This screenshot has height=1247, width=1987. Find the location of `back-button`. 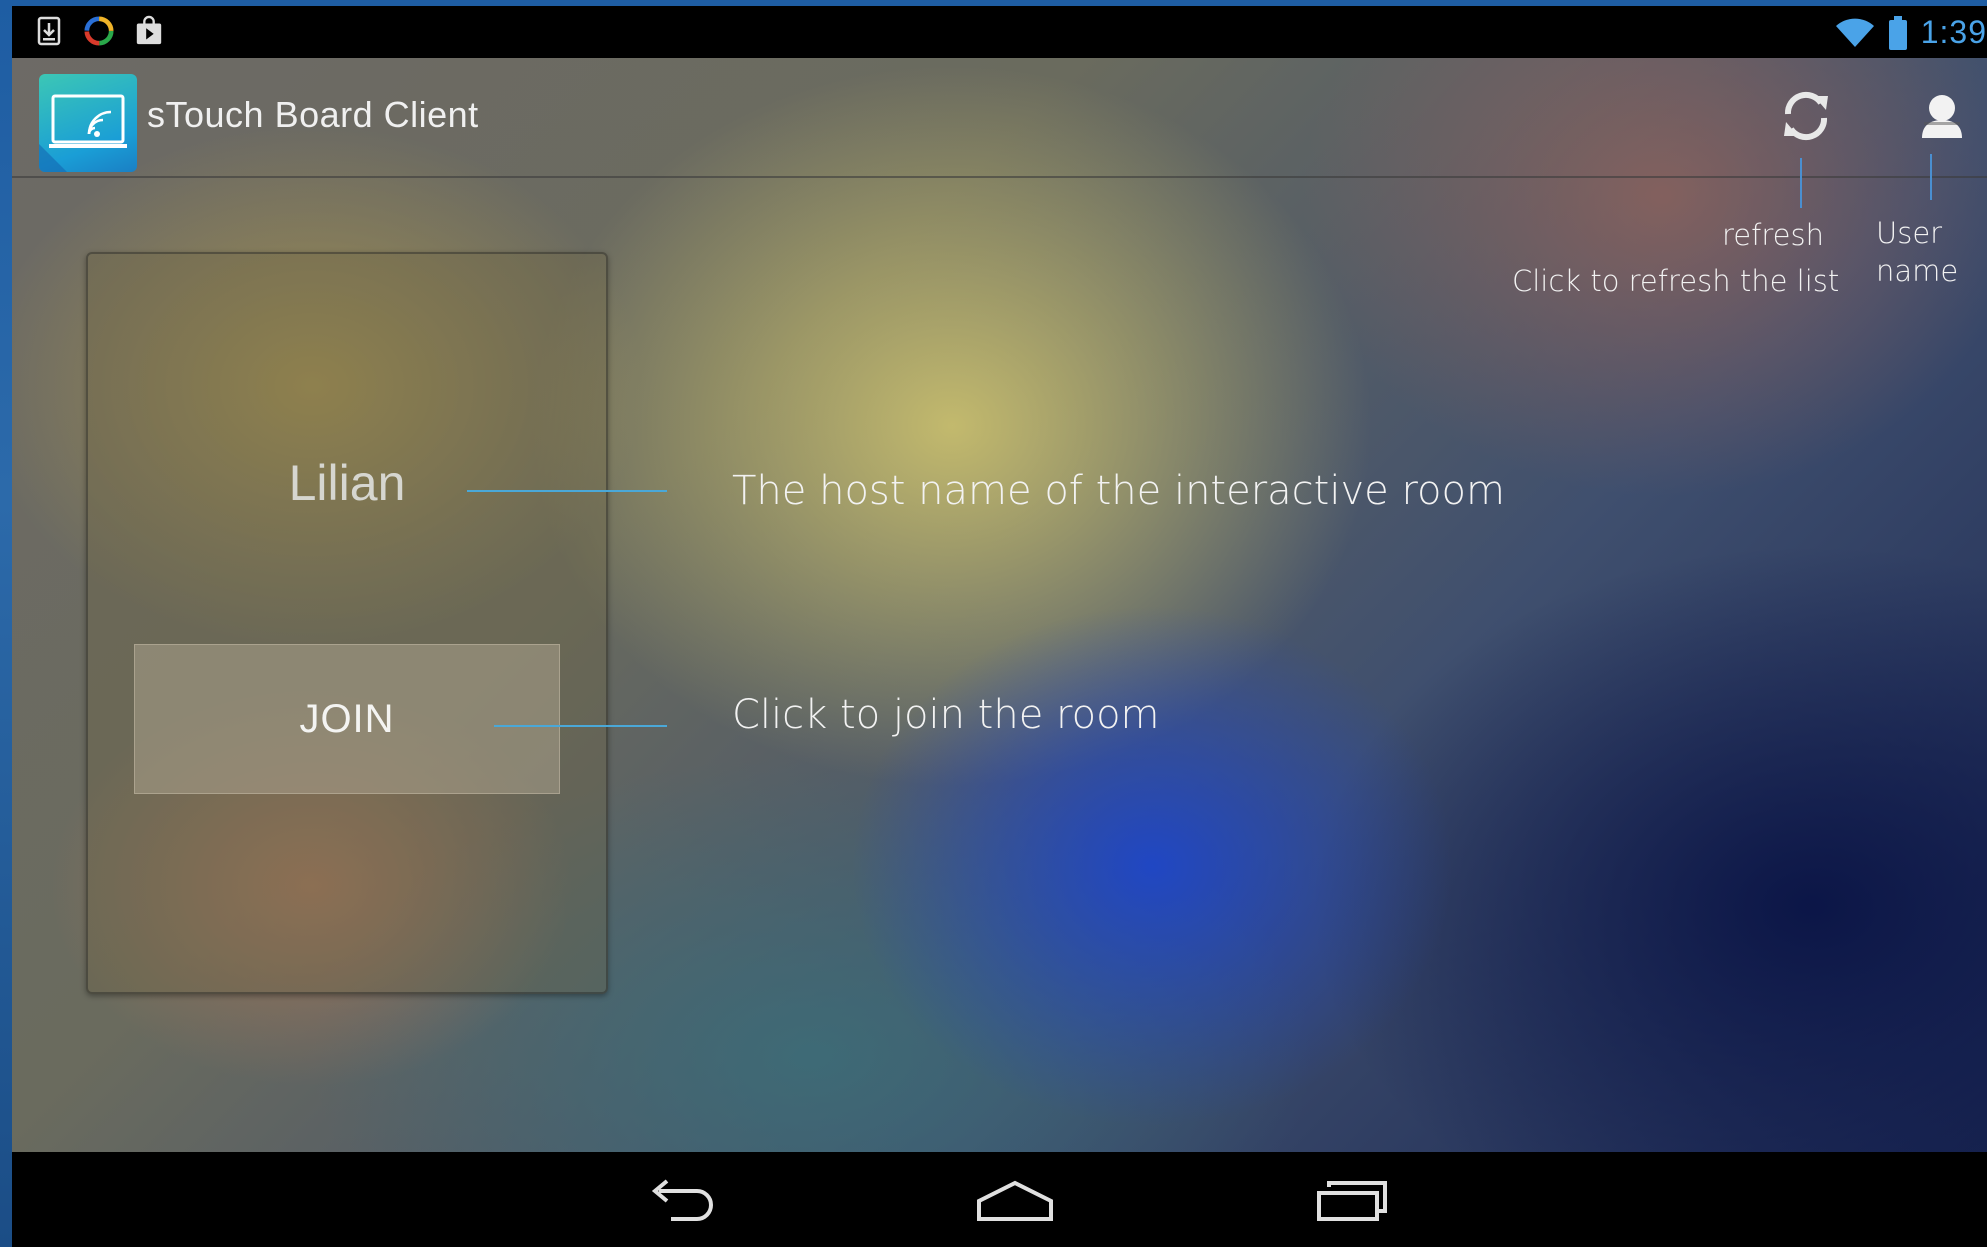

back-button is located at coordinates (679, 1200).